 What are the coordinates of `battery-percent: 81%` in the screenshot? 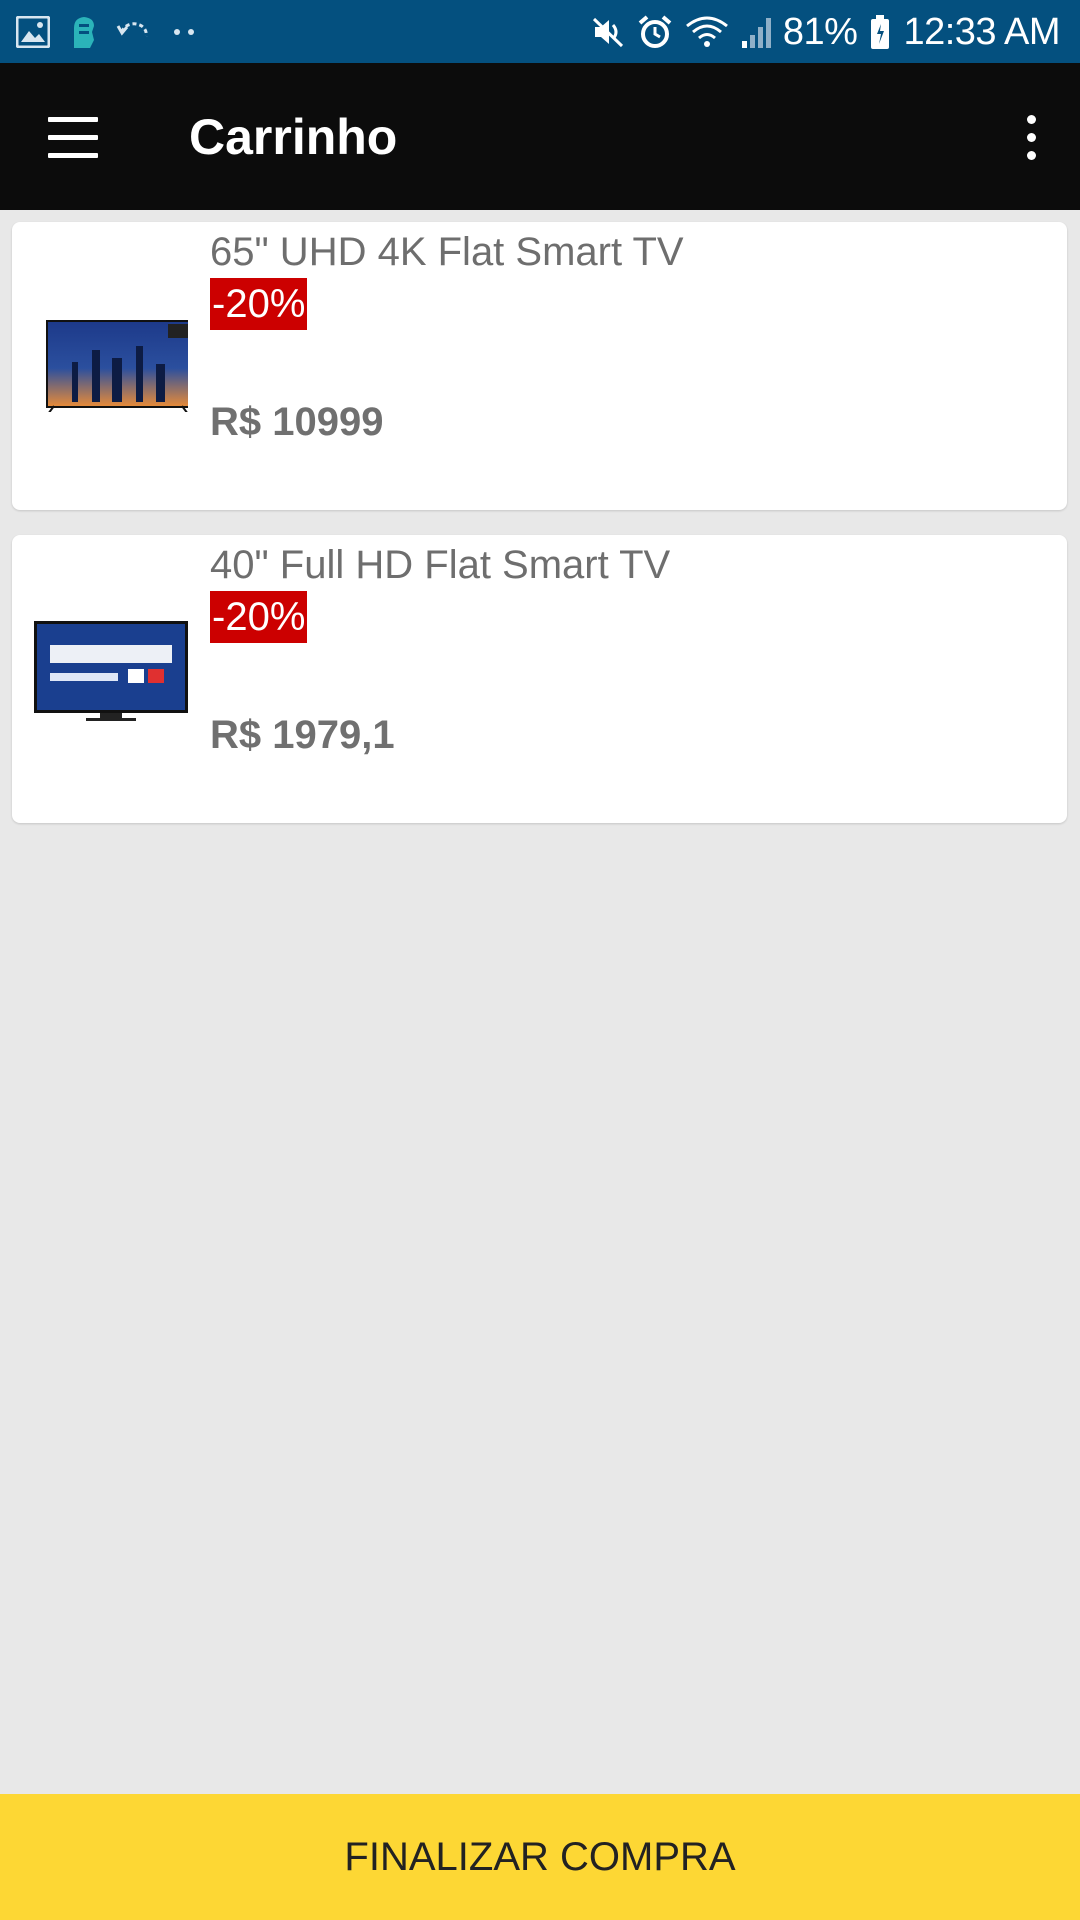 It's located at (820, 31).